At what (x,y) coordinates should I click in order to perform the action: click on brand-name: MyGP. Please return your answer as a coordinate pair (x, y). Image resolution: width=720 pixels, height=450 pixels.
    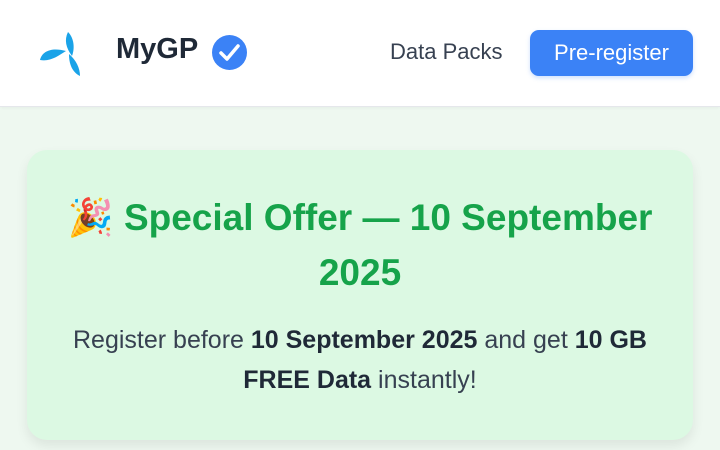
    Looking at the image, I should click on (157, 49).